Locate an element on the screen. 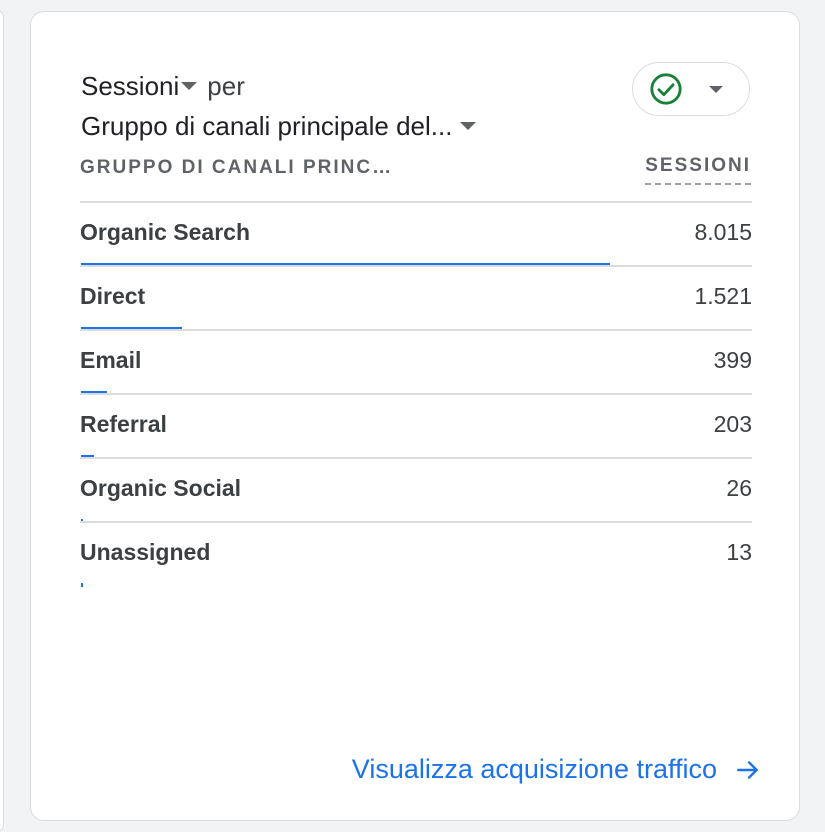 The image size is (825, 832). table-row: Organic Social 26 is located at coordinates (416, 490).